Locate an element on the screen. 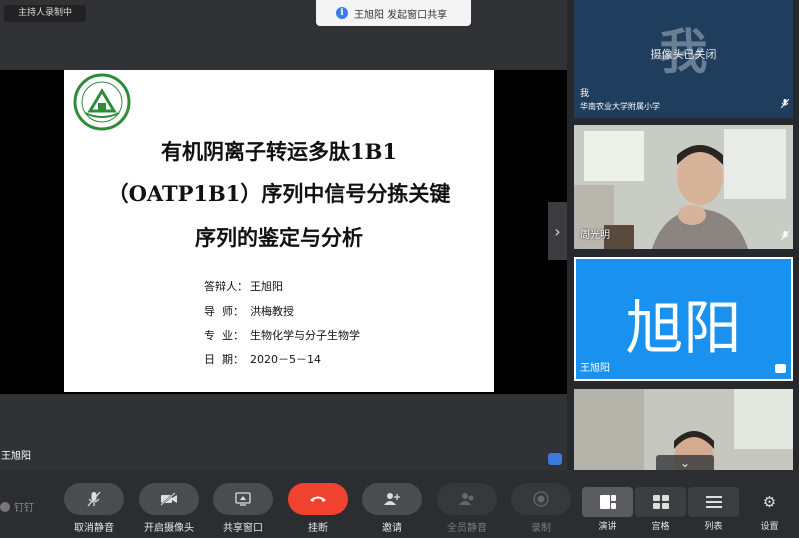 Image resolution: width=799 pixels, height=538 pixels. speaker-view-icon is located at coordinates (607, 502).